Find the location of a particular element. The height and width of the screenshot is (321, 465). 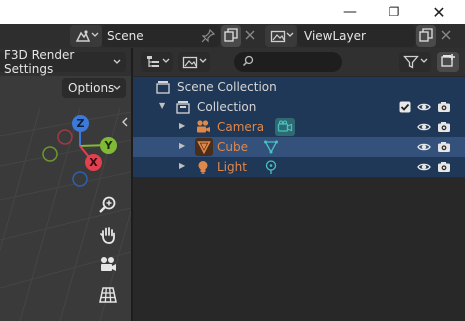

gizmo-z-axis: Z is located at coordinates (80, 123).